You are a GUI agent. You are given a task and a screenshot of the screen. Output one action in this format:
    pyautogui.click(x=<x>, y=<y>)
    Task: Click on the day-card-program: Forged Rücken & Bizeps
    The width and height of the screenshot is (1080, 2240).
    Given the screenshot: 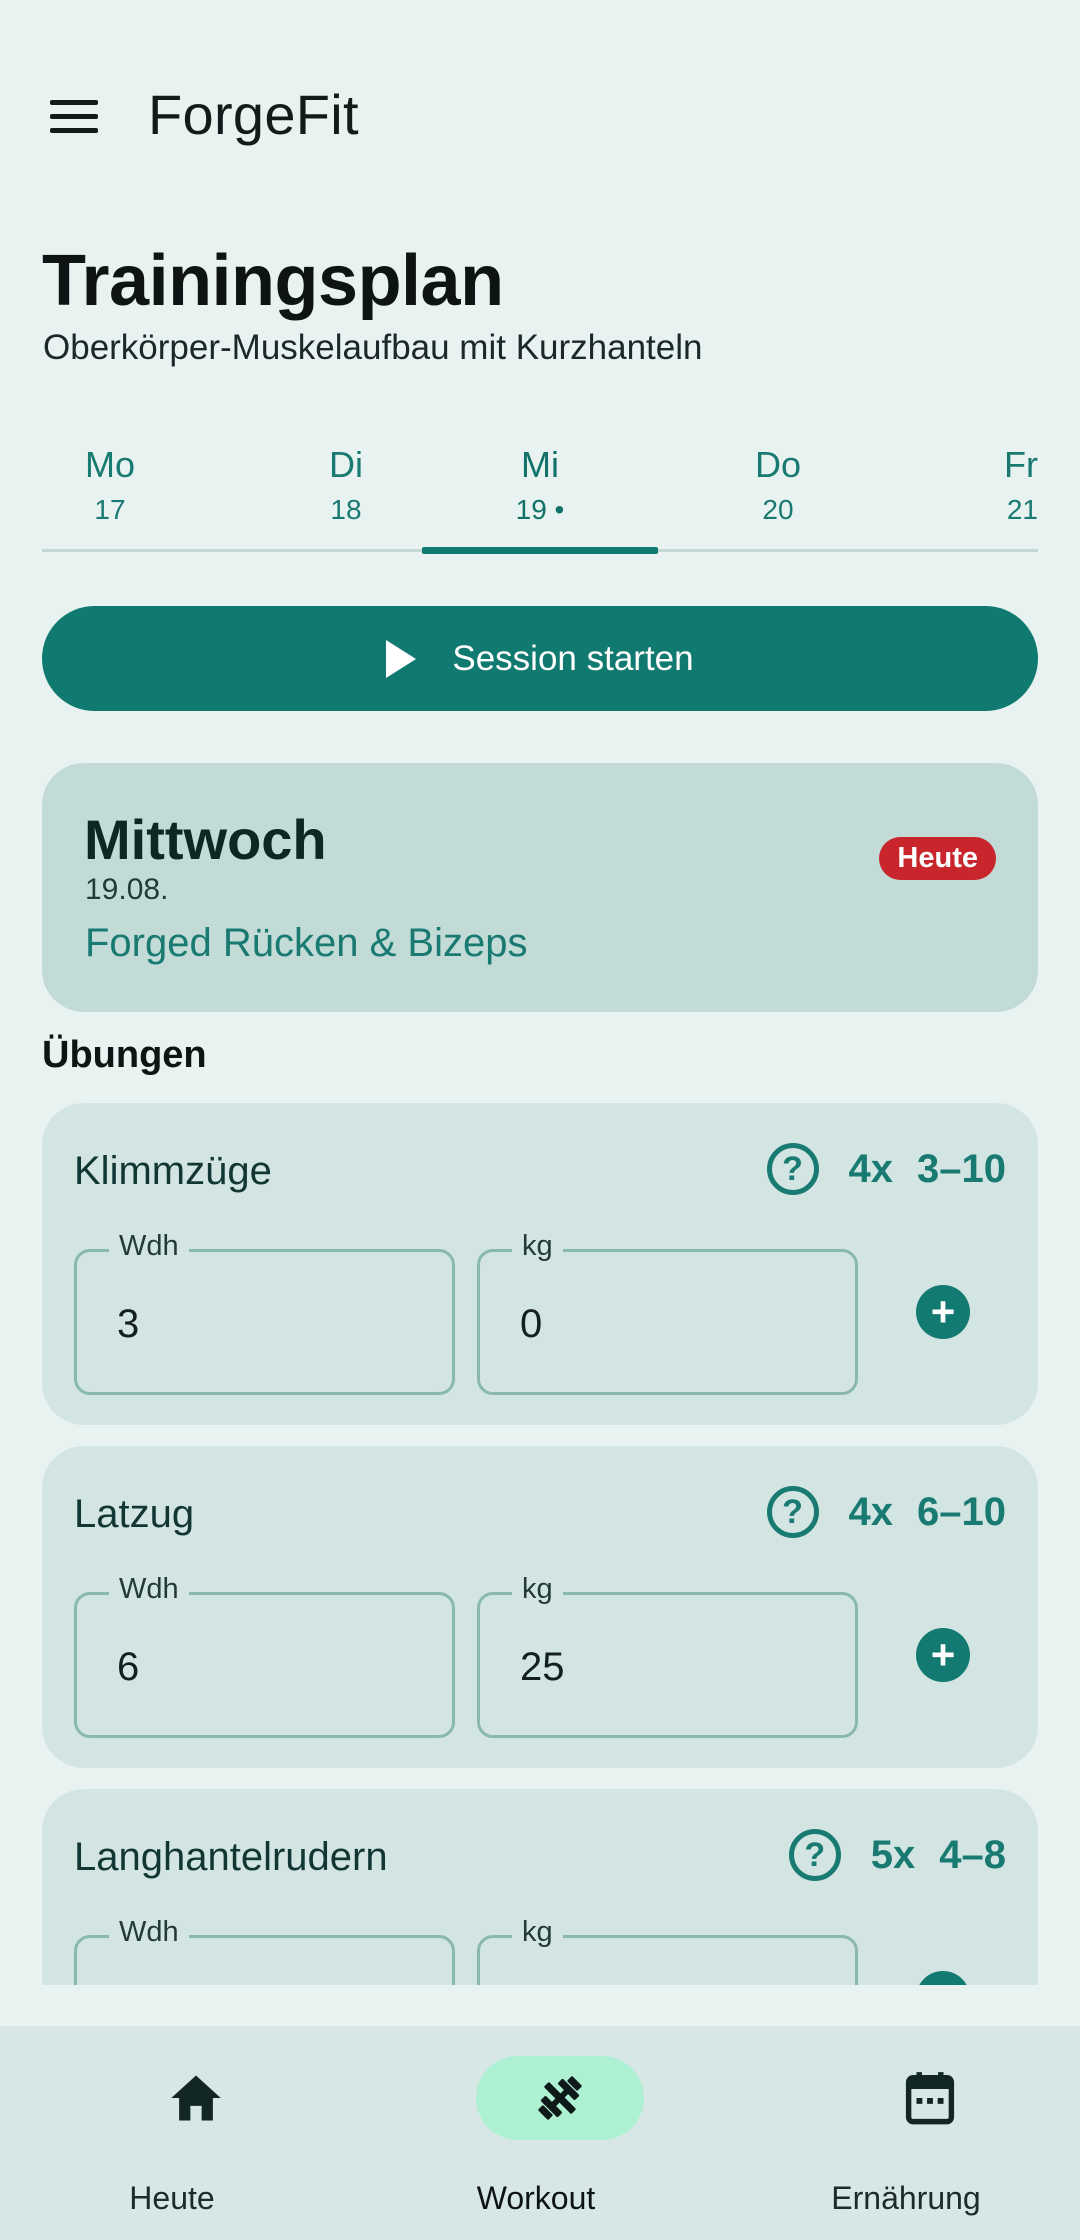 What is the action you would take?
    pyautogui.click(x=306, y=943)
    